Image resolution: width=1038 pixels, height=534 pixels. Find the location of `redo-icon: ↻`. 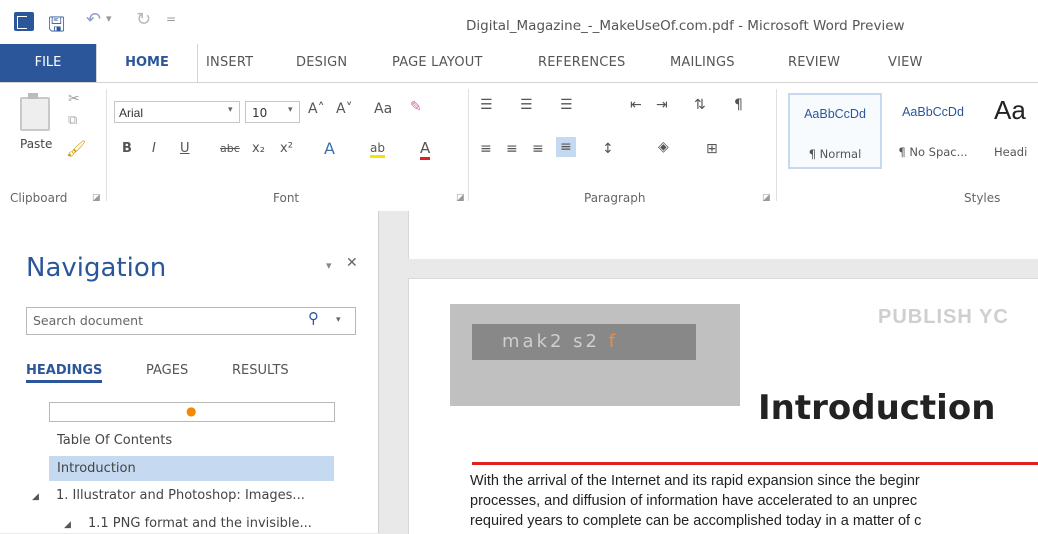

redo-icon: ↻ is located at coordinates (143, 19).